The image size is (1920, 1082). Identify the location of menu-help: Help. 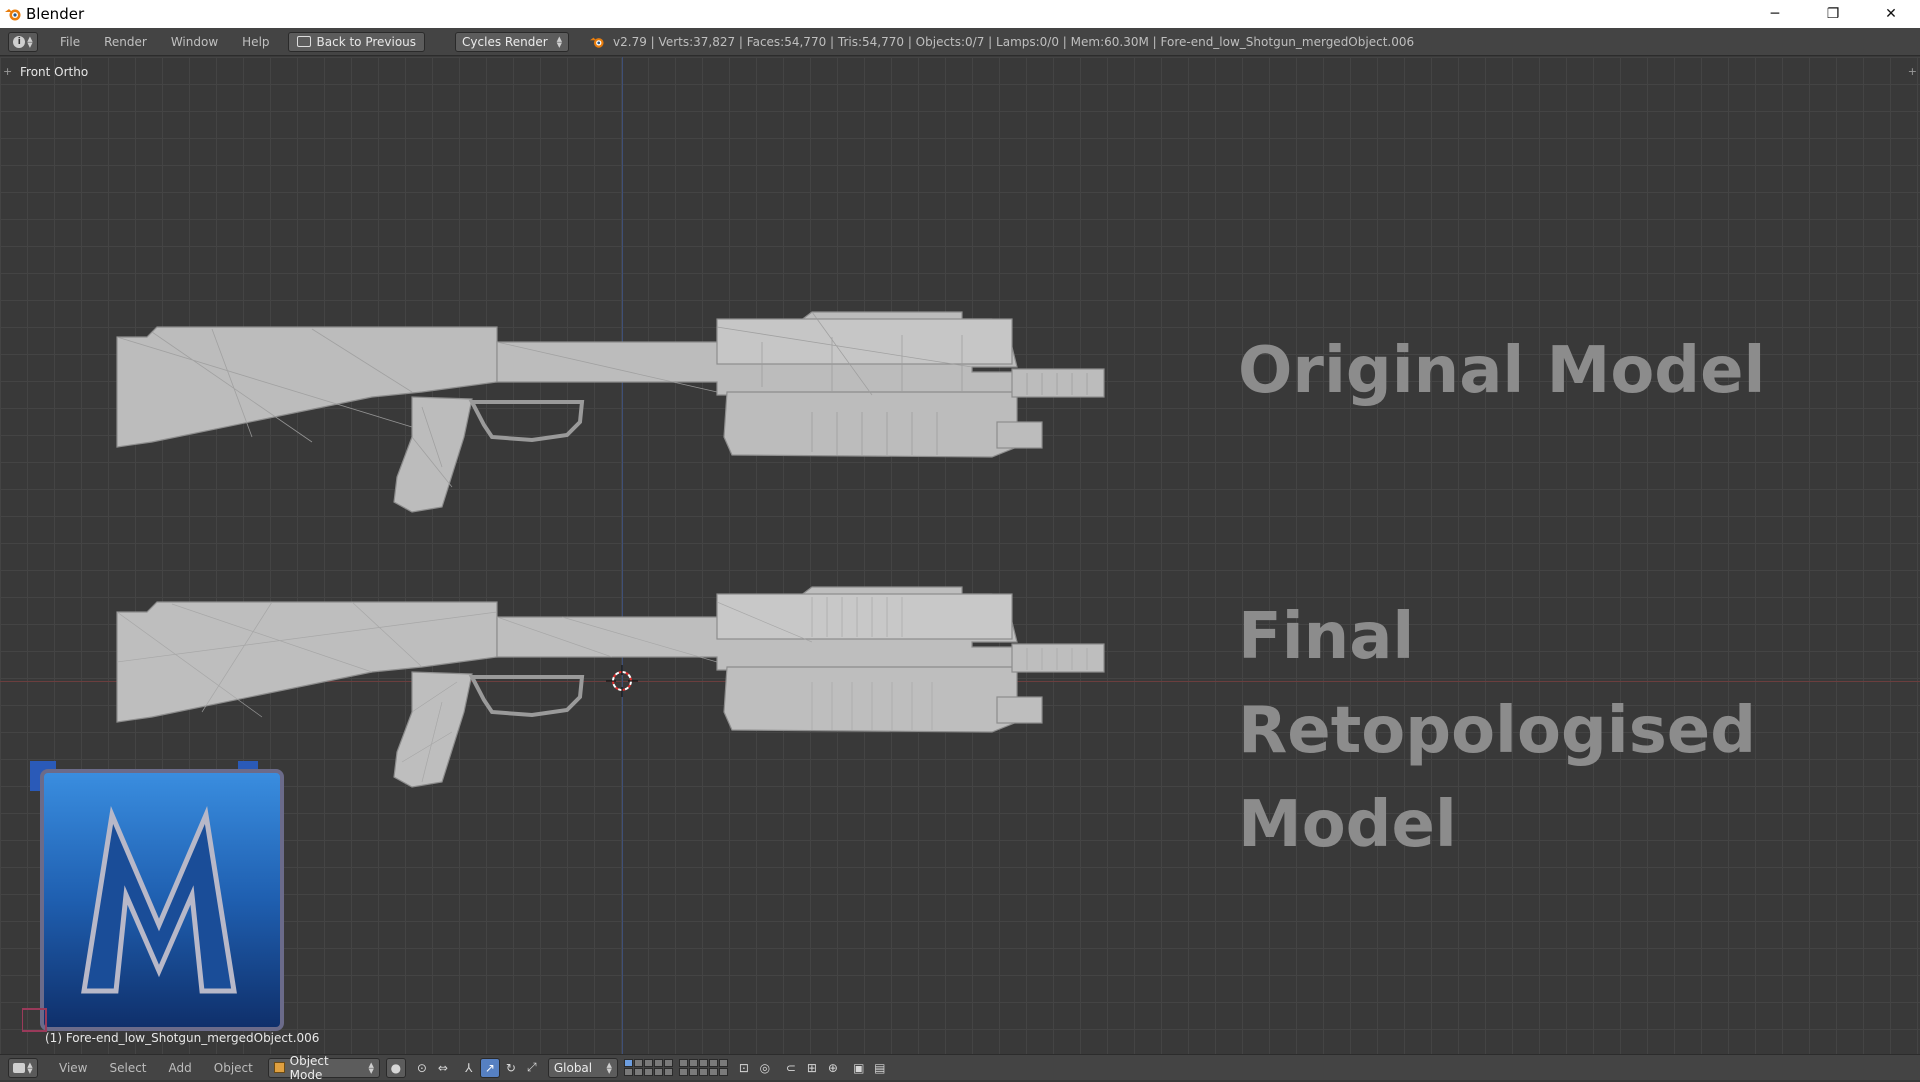
(255, 42).